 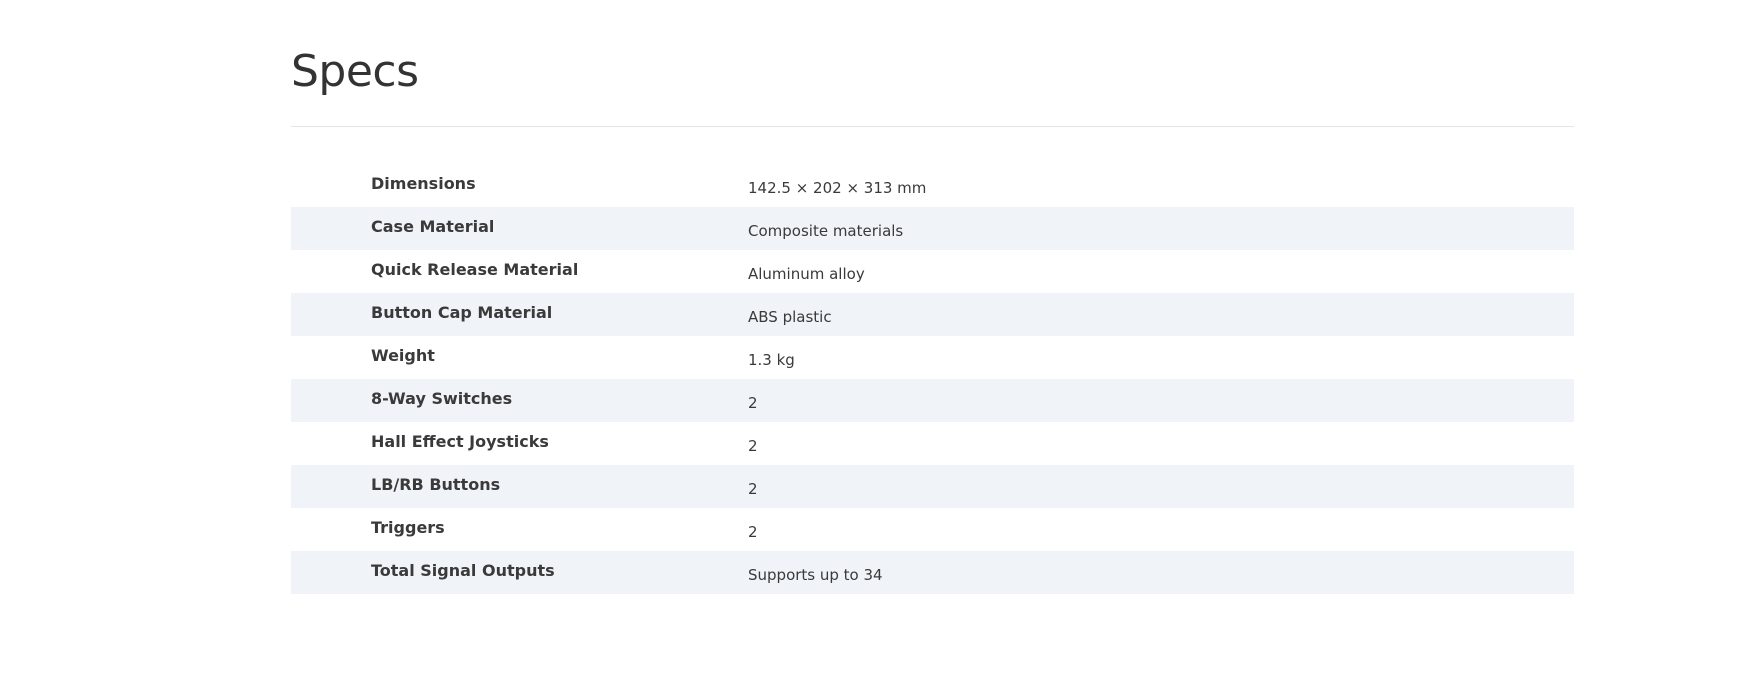 I want to click on spec-label: Quick Release Material, so click(x=475, y=269).